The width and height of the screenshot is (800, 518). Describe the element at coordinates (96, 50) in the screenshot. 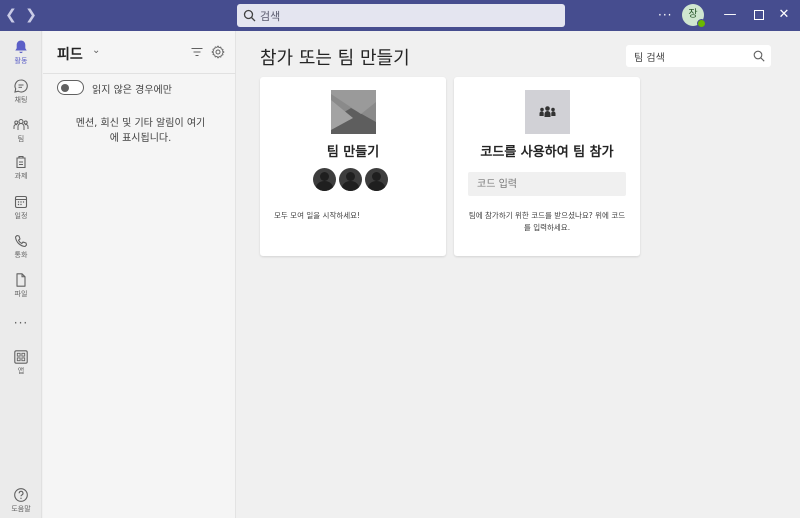

I see `chevron-down-icon: ⌄` at that location.